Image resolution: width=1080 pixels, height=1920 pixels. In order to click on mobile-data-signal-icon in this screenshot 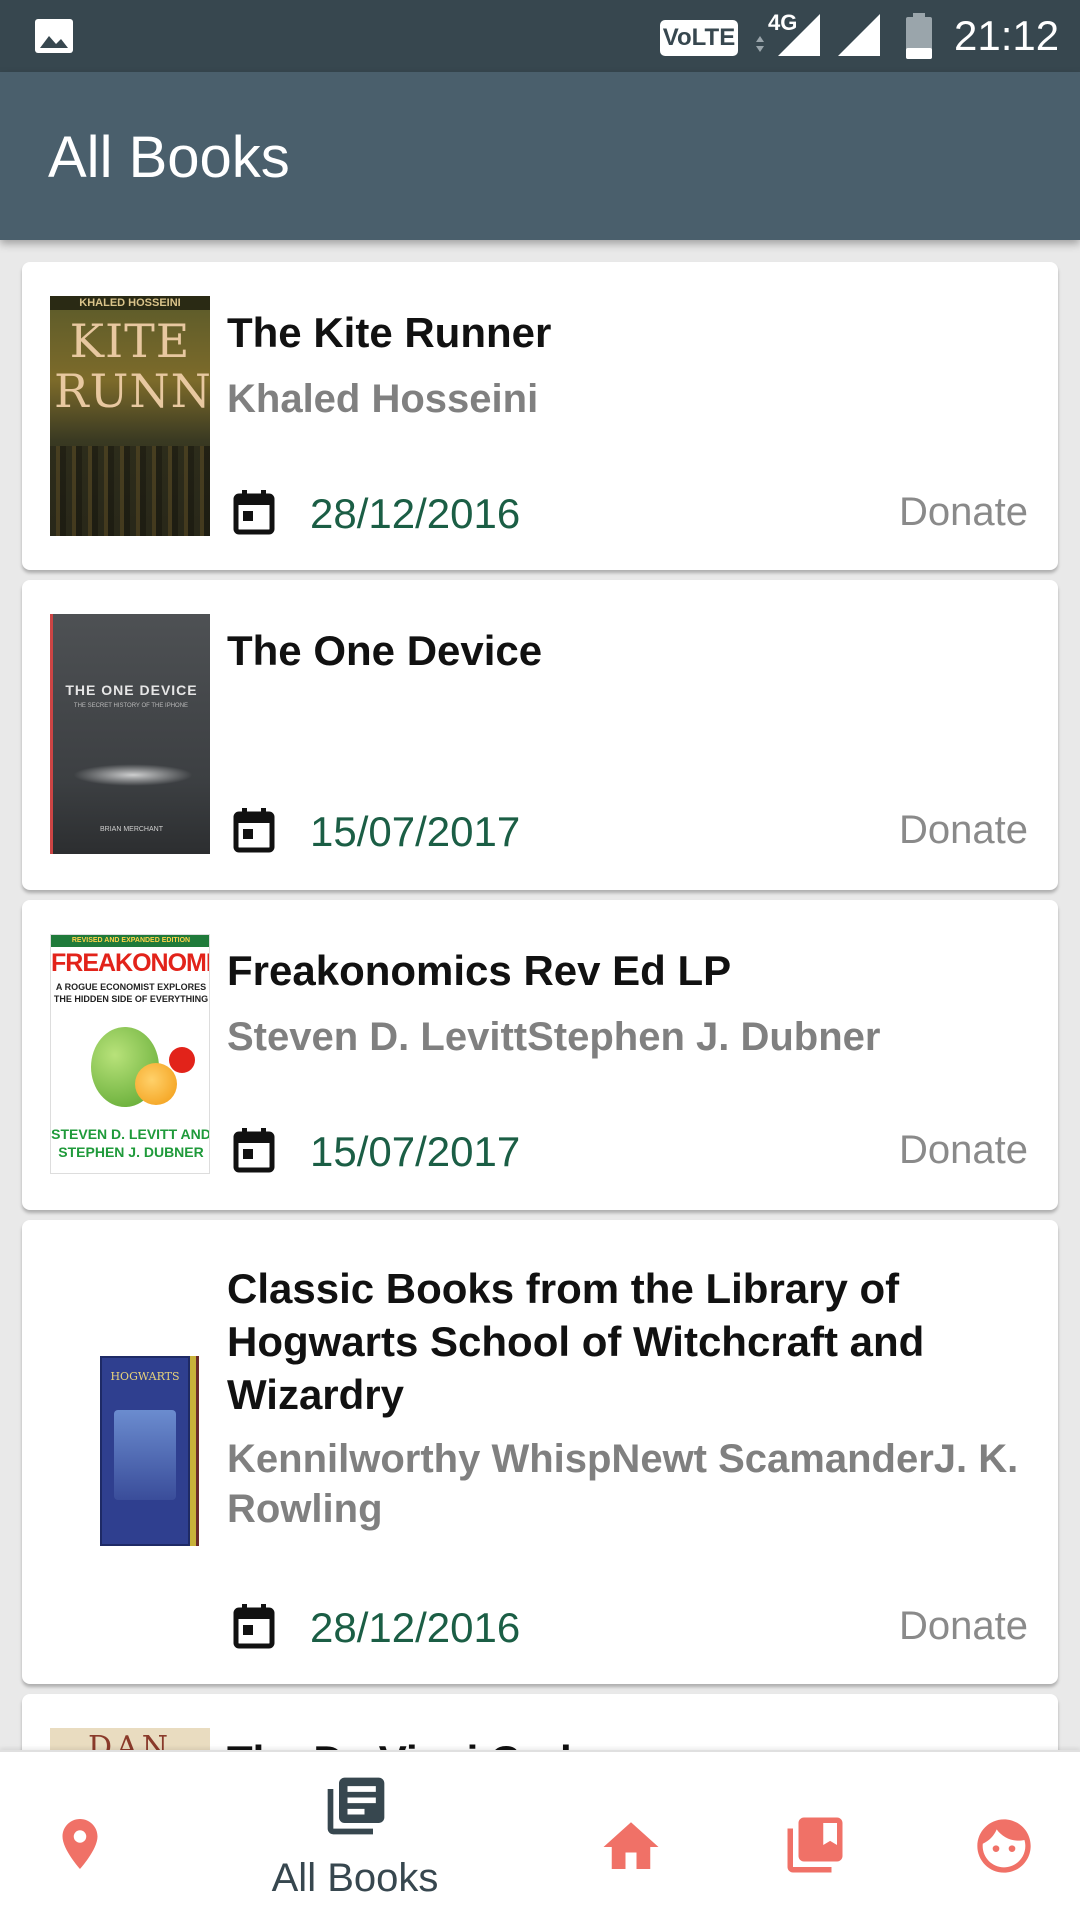, I will do `click(788, 35)`.